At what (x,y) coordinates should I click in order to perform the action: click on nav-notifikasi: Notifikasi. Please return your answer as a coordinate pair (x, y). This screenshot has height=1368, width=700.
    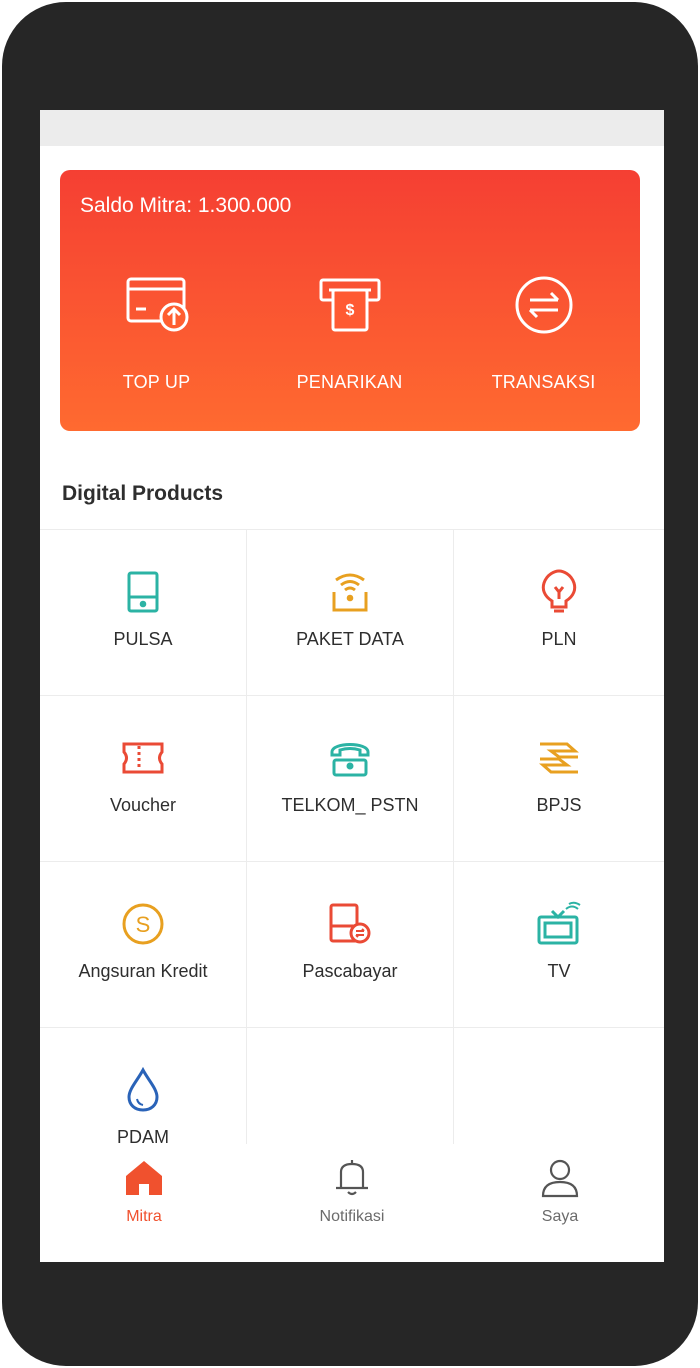
    Looking at the image, I should click on (352, 1203).